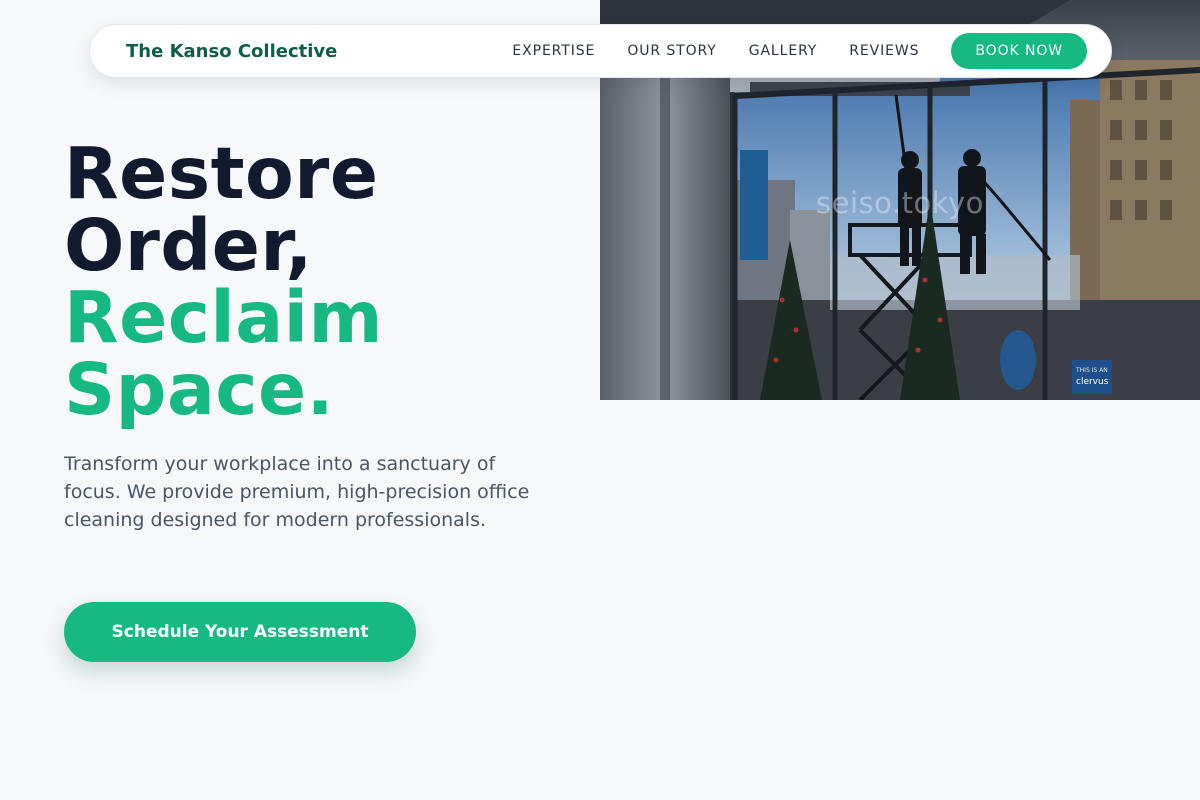 Image resolution: width=1200 pixels, height=800 pixels. Describe the element at coordinates (188, 245) in the screenshot. I see `headline-line-order: Order,` at that location.